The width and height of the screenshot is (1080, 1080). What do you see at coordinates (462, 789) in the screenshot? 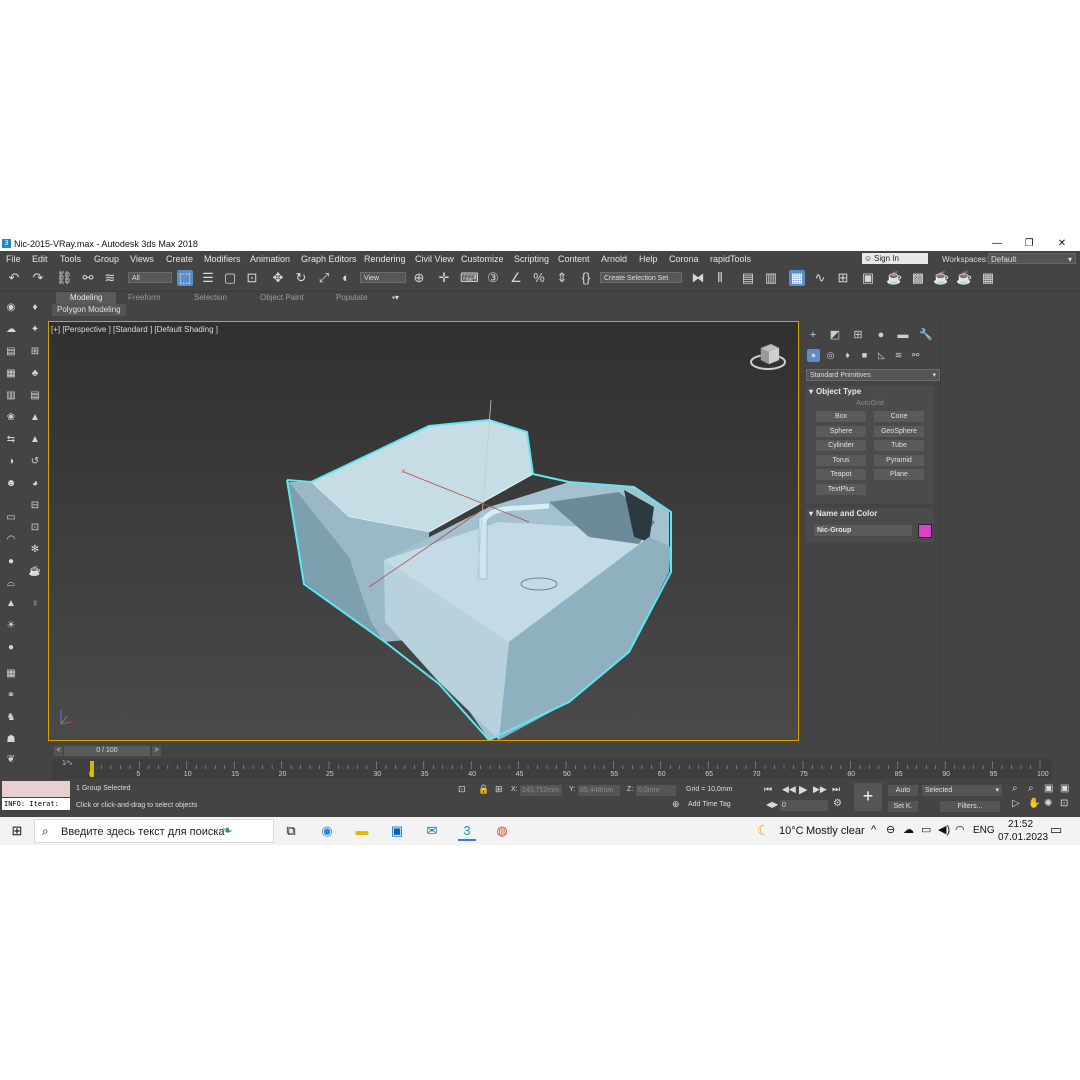
I see `isolate-selection-icon: ⊡` at bounding box center [462, 789].